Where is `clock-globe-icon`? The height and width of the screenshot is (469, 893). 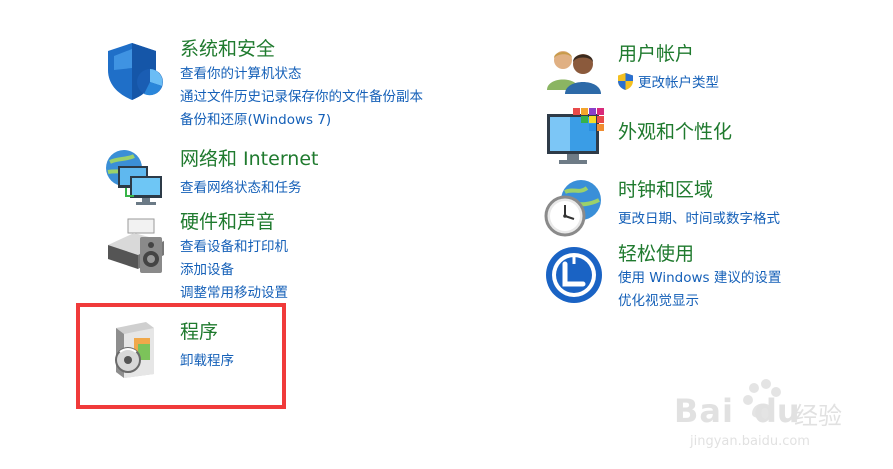
clock-globe-icon is located at coordinates (574, 209).